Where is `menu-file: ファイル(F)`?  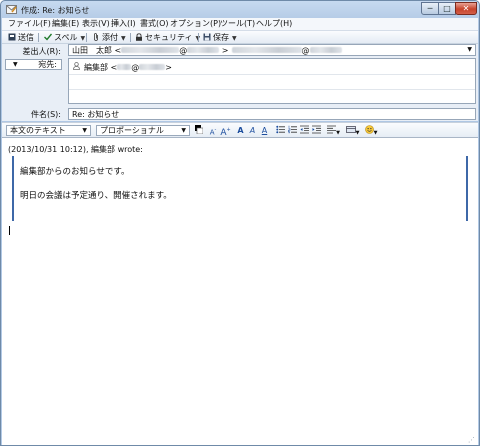
menu-file: ファイル(F) is located at coordinates (29, 24).